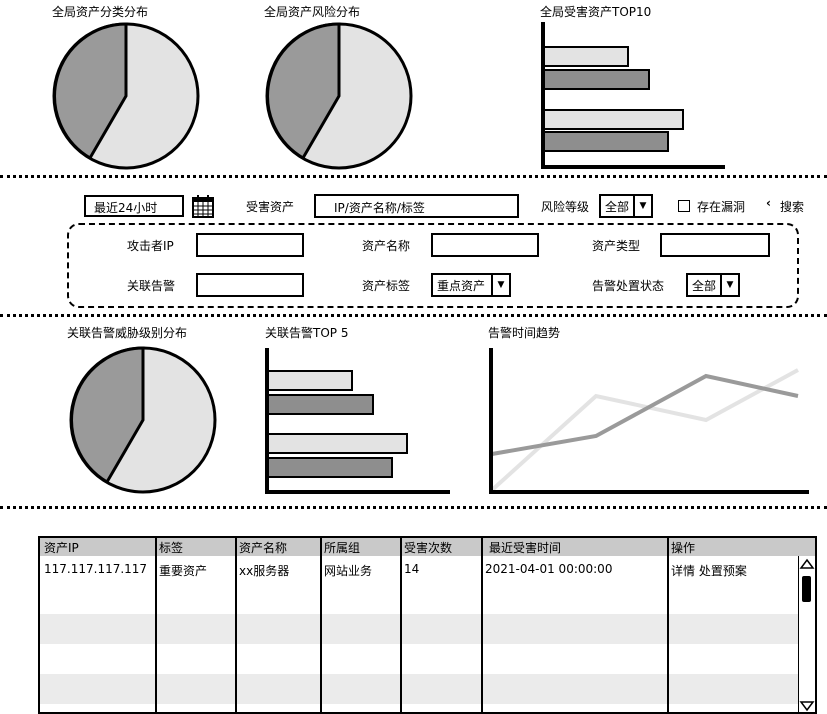  I want to click on alert-status-select: 全部 ▼, so click(713, 285).